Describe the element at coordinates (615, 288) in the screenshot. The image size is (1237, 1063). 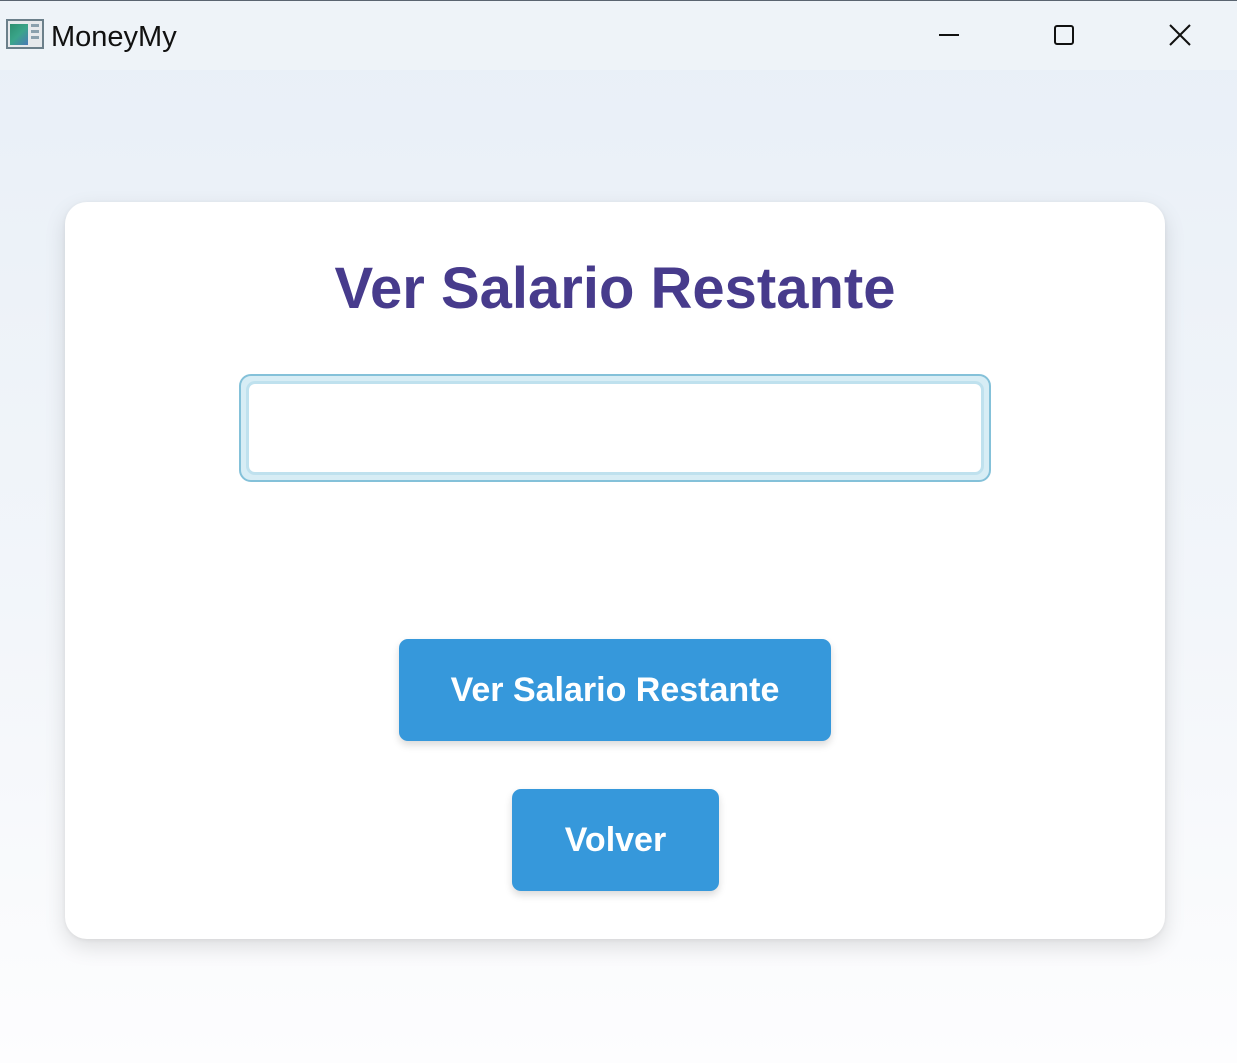
I see `page-title: Ver Salario Restante` at that location.